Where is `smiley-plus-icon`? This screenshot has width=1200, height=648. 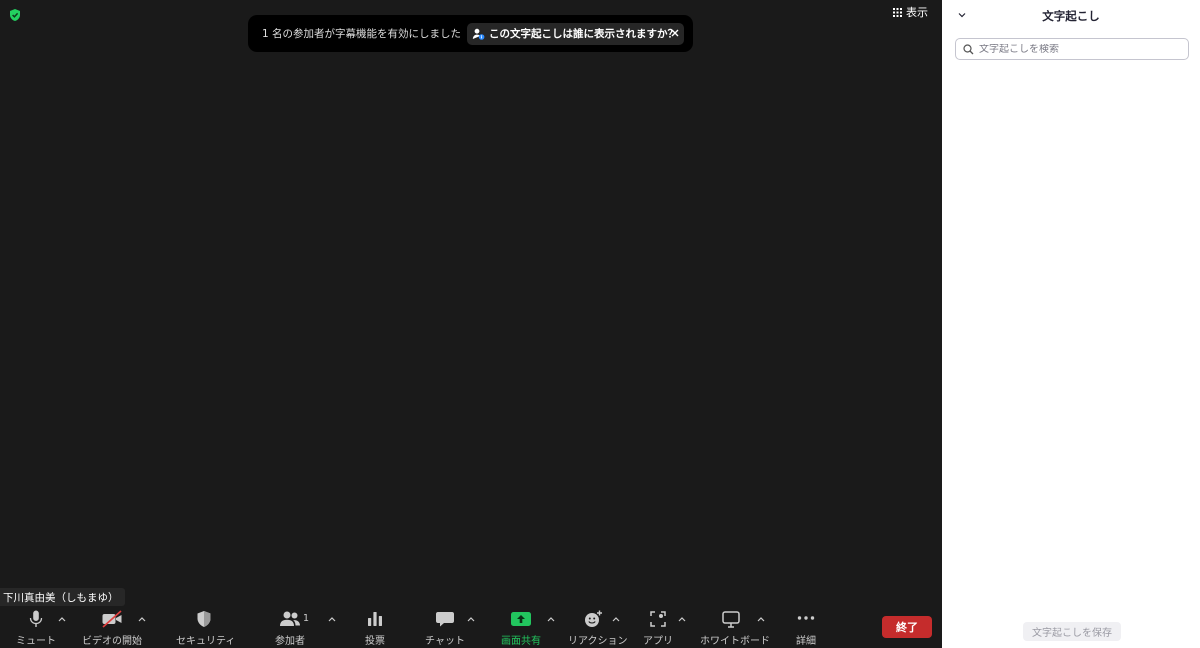 smiley-plus-icon is located at coordinates (593, 619).